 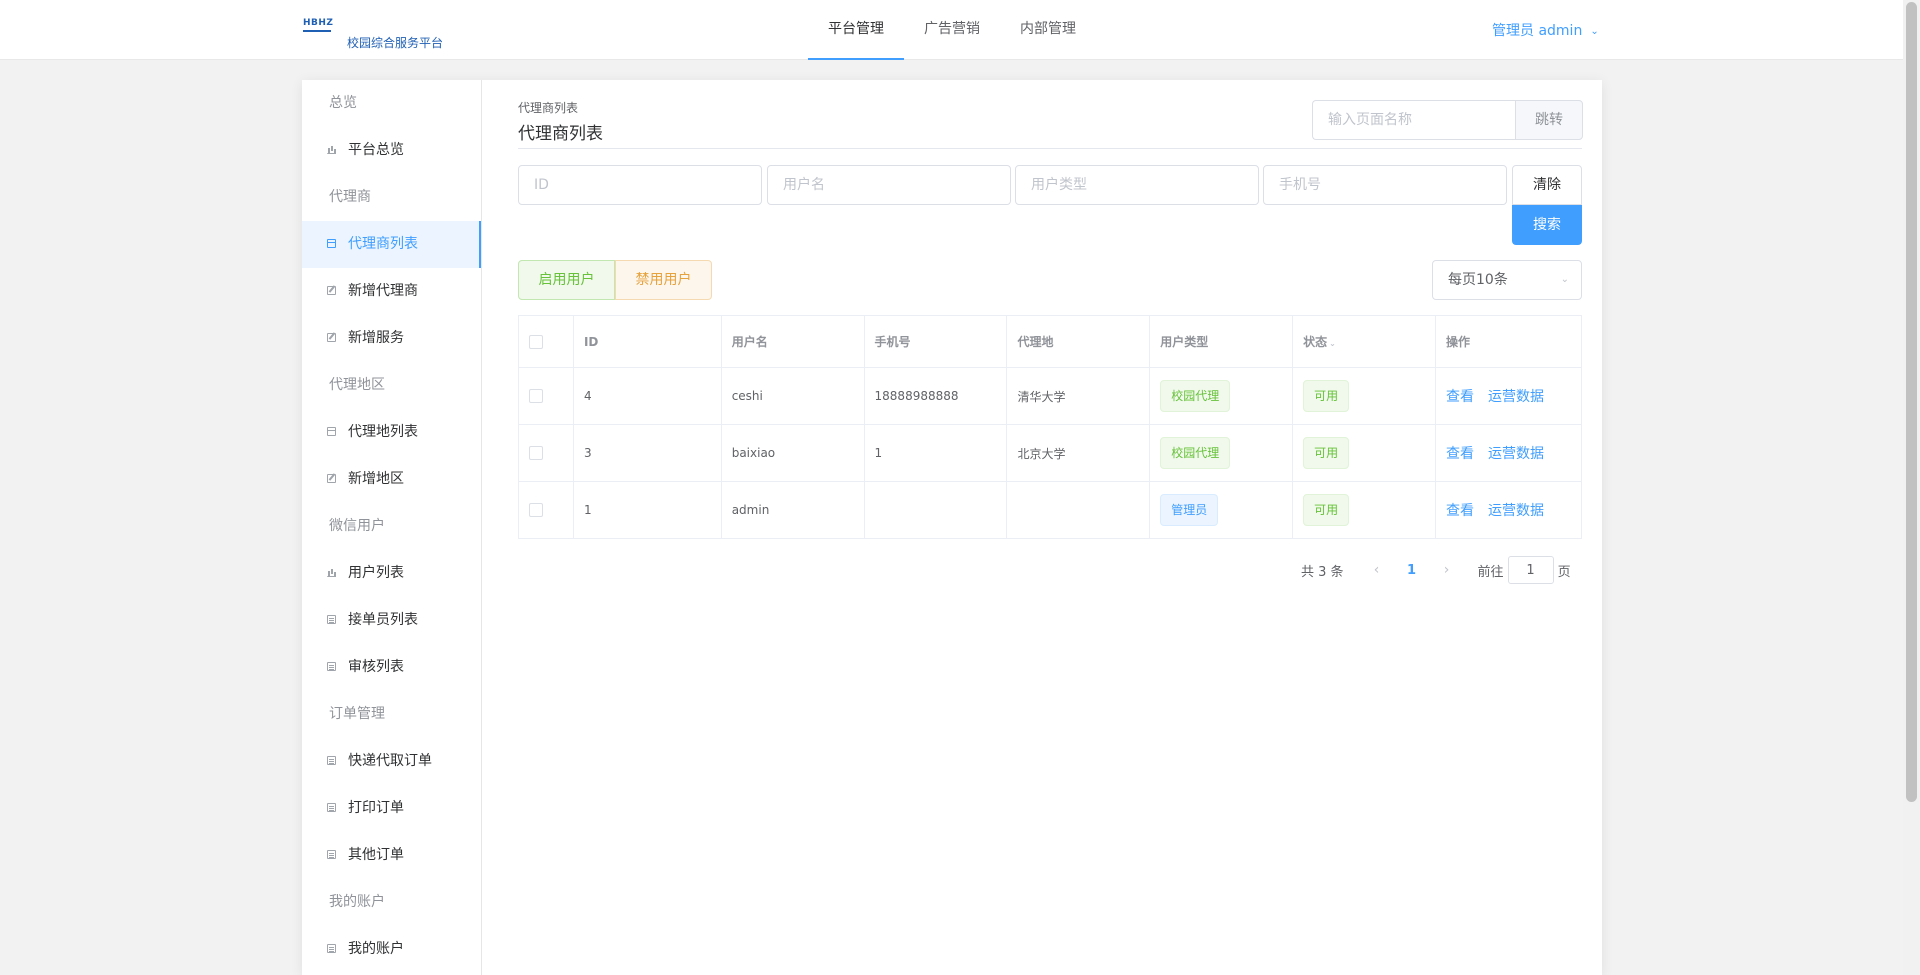 I want to click on sidebar-item-label: 审核列表, so click(x=376, y=667).